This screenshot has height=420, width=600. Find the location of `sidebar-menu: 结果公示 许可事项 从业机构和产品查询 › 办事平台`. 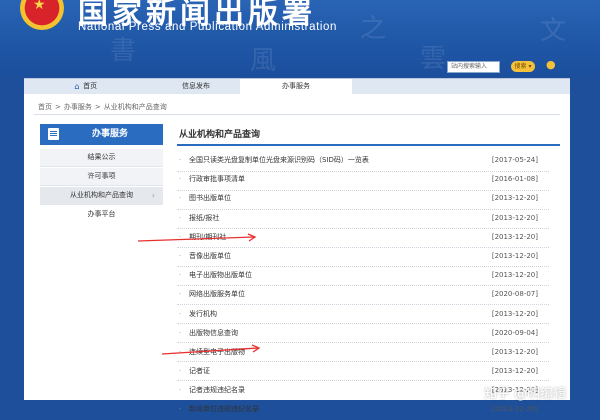

sidebar-menu: 结果公示 许可事项 从业机构和产品查询 › 办事平台 is located at coordinates (101, 186).